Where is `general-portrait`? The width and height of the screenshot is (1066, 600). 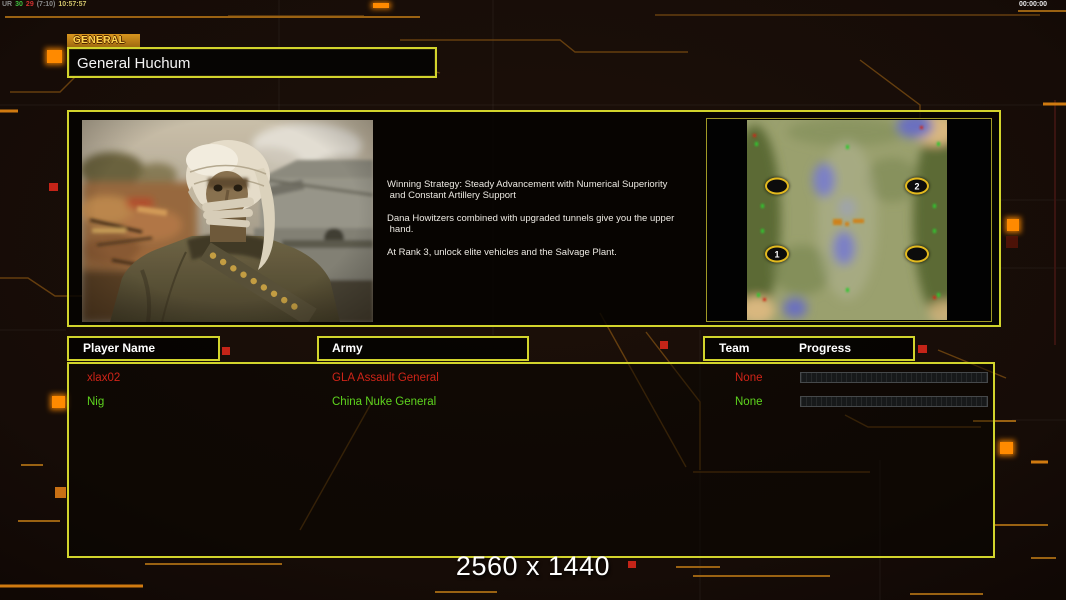
general-portrait is located at coordinates (227, 221).